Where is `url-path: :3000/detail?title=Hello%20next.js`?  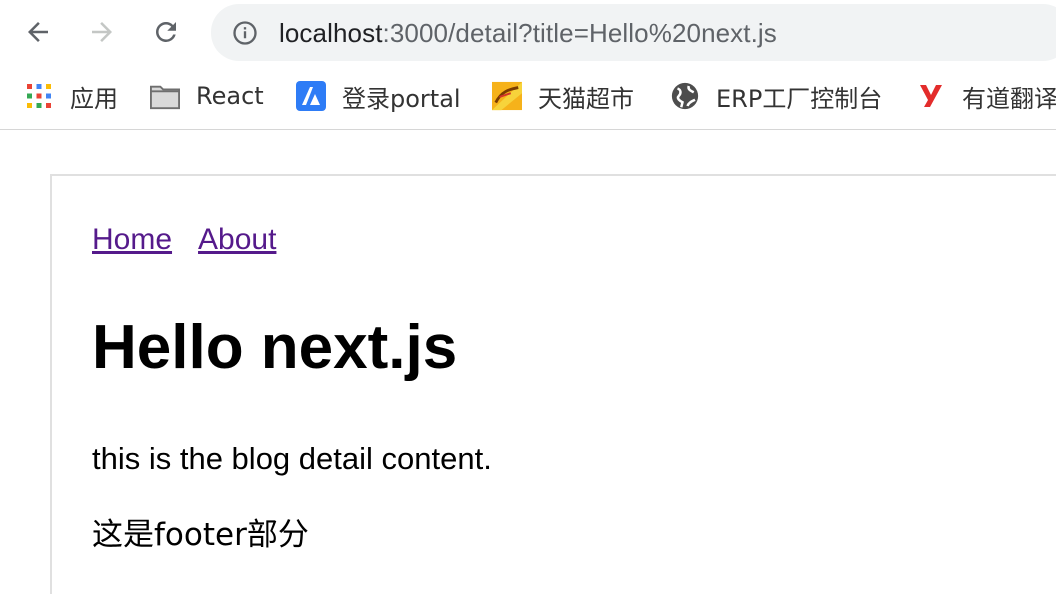 url-path: :3000/detail?title=Hello%20next.js is located at coordinates (579, 33).